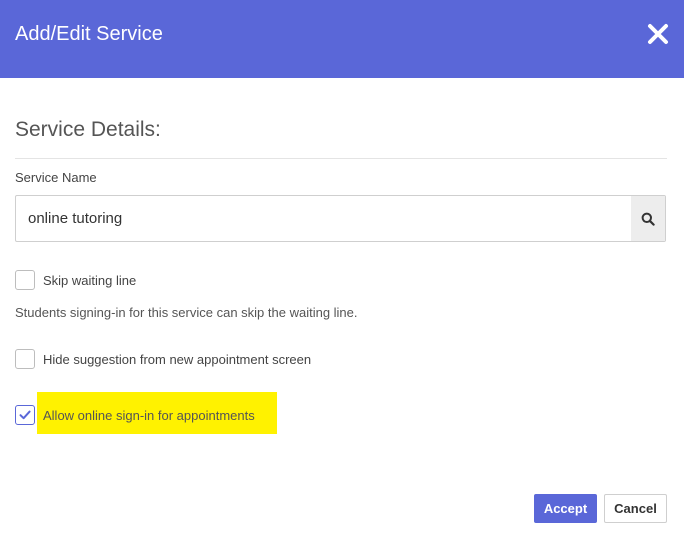  Describe the element at coordinates (149, 415) in the screenshot. I see `allow-online-signin-label: Allow online sign-in for appointments` at that location.